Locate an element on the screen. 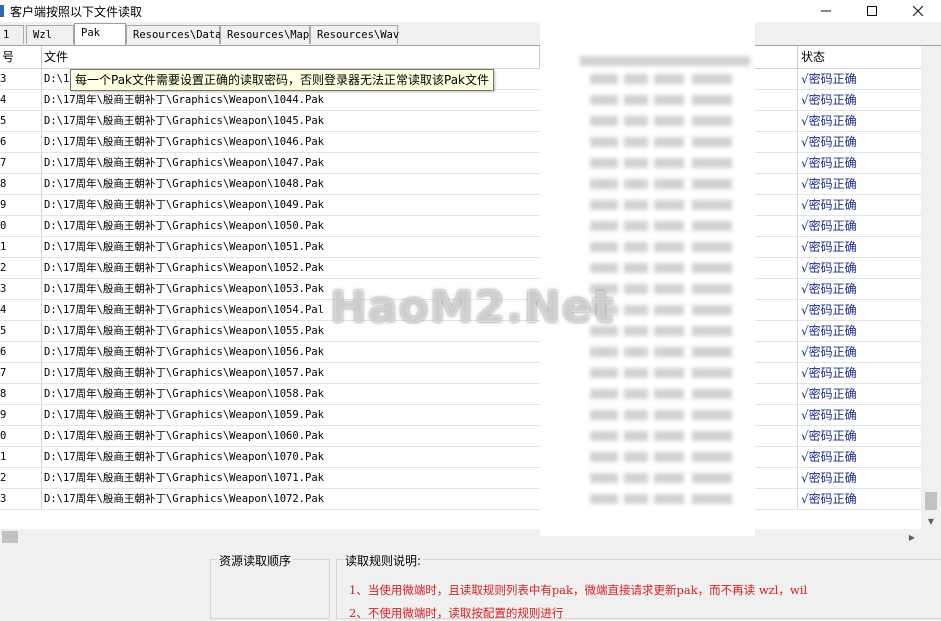 The height and width of the screenshot is (621, 941). row-number: 3 is located at coordinates (21, 79).